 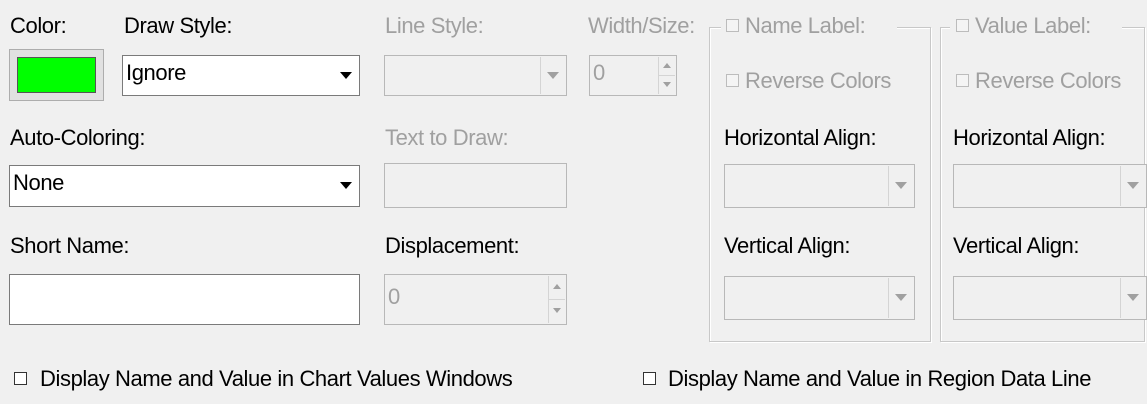 I want to click on short-name-label: Short Name:, so click(x=70, y=245).